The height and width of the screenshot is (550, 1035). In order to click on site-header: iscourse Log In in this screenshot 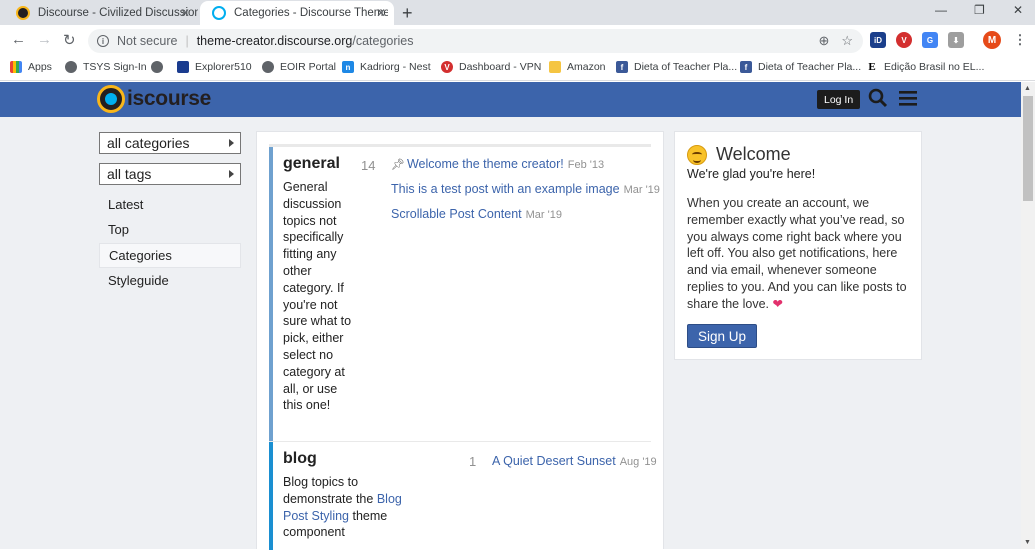, I will do `click(510, 99)`.